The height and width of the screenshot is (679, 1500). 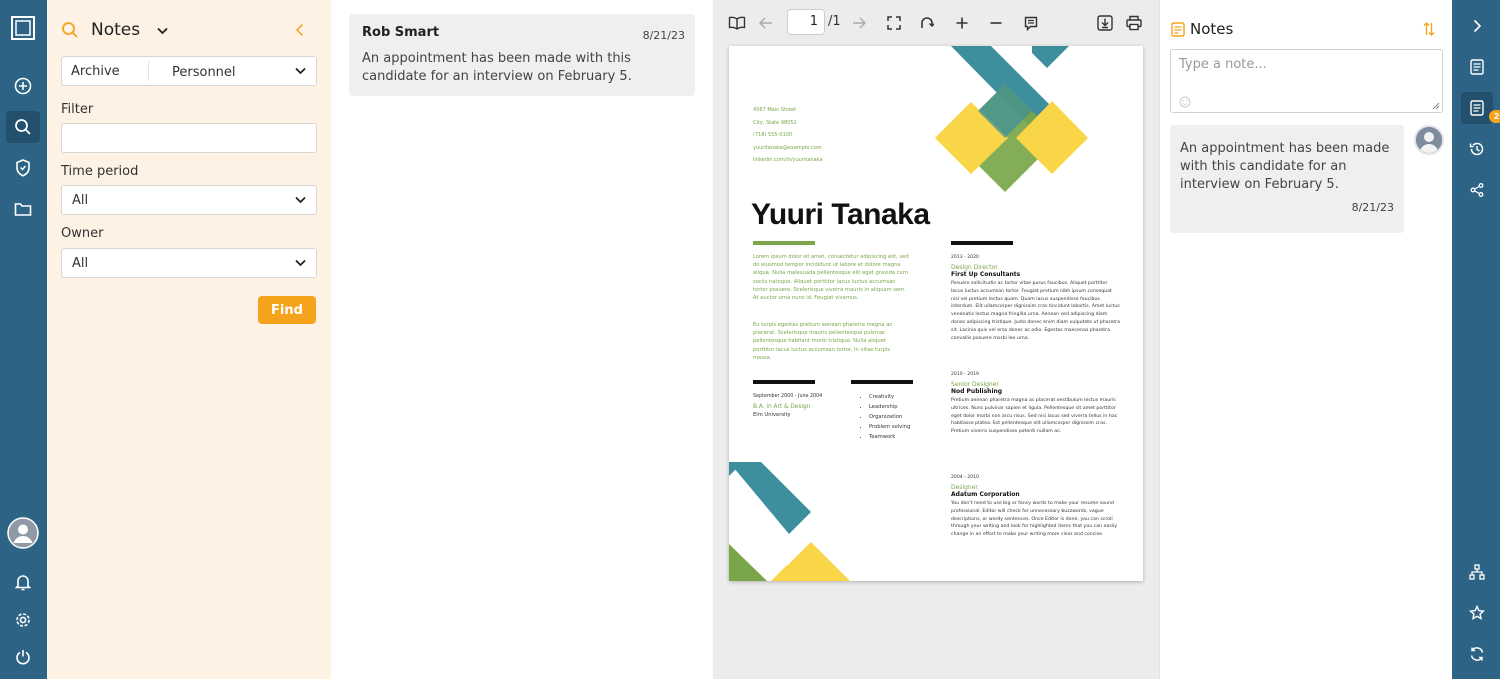 What do you see at coordinates (965, 477) in the screenshot?
I see `job-dates: 2004 - 2010` at bounding box center [965, 477].